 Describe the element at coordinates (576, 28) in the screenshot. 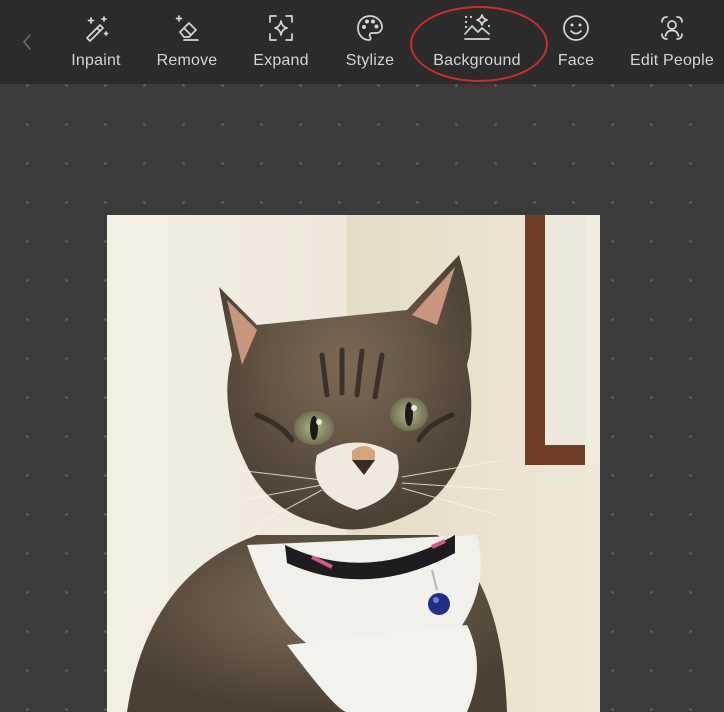

I see `smiley-face-icon` at that location.